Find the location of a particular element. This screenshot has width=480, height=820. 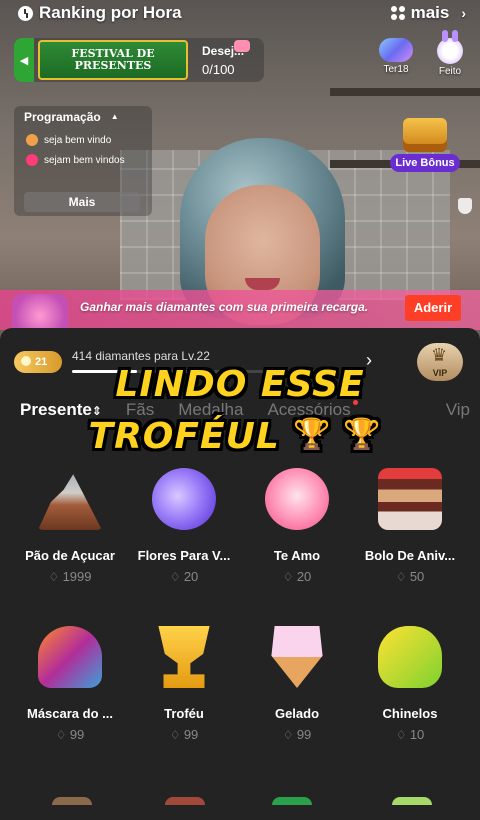

schedule-more-button: Mais is located at coordinates (82, 202).